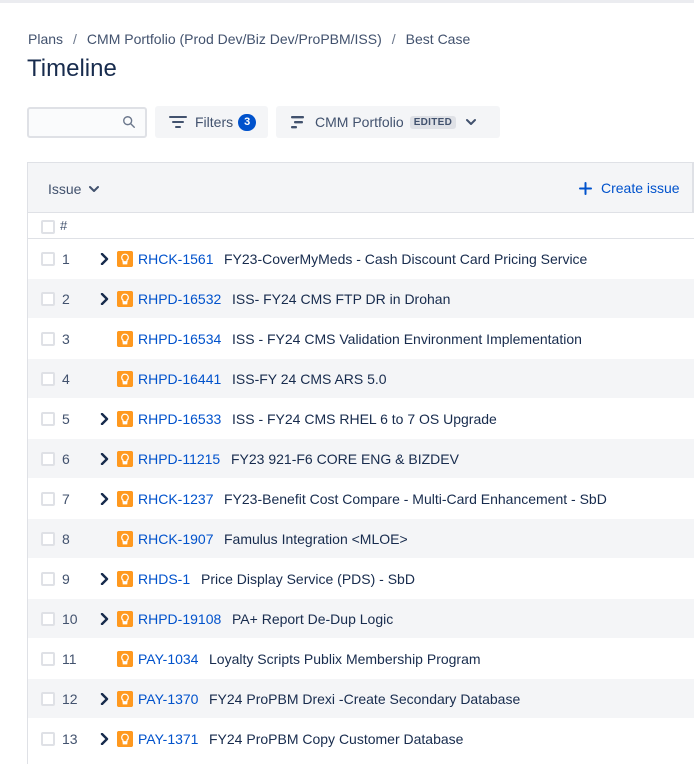  Describe the element at coordinates (175, 259) in the screenshot. I see `issue-key-link: RHCK-1561` at that location.